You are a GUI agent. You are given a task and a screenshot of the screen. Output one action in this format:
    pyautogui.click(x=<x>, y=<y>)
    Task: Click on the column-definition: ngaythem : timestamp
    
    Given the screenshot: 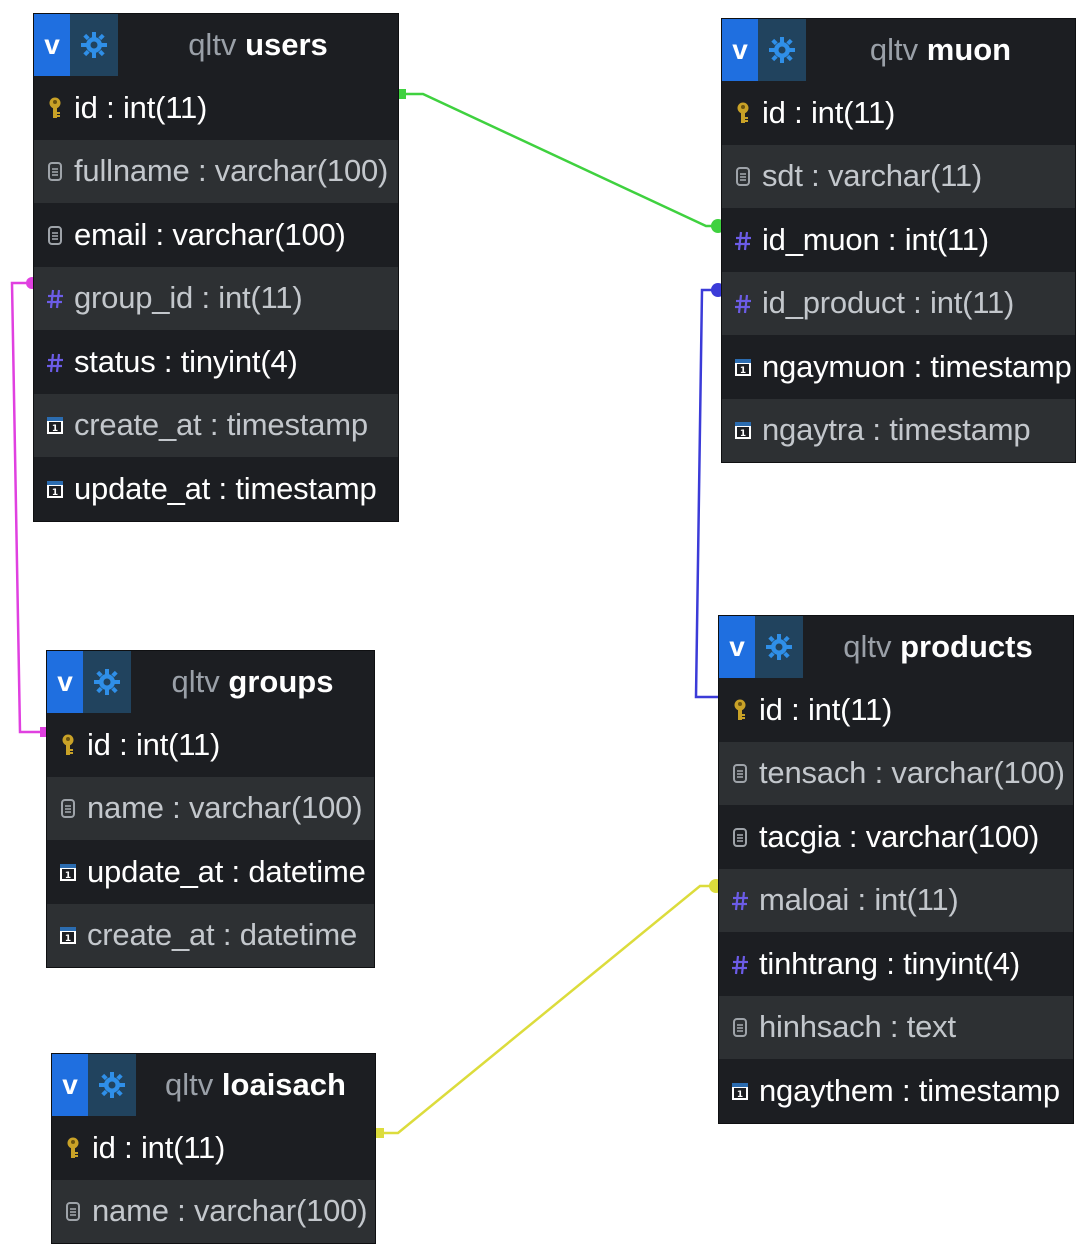 What is the action you would take?
    pyautogui.click(x=909, y=1090)
    